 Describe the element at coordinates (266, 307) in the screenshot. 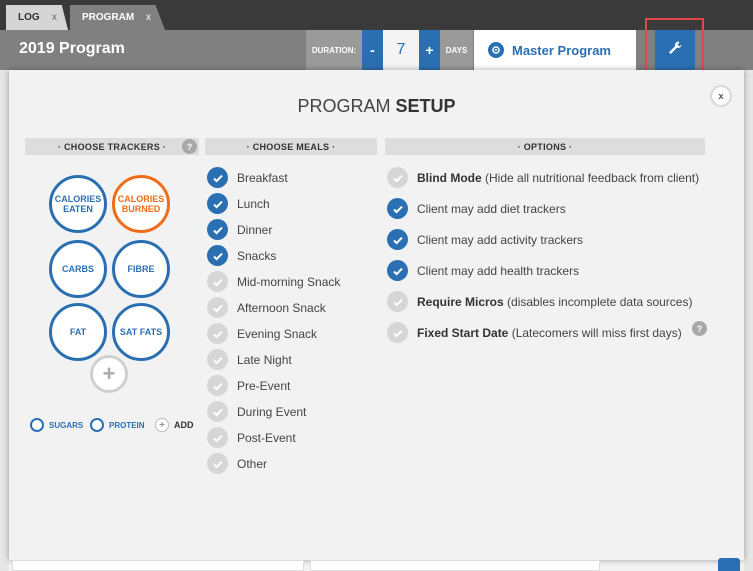

I see `meal-item: Afternoon Snack` at that location.